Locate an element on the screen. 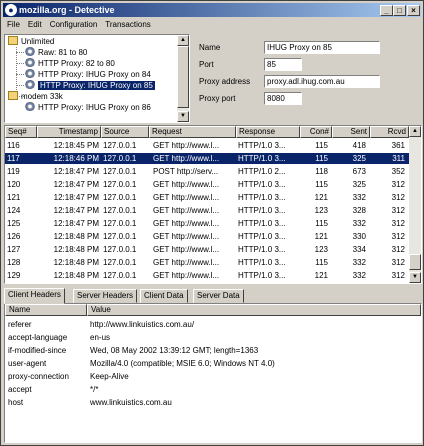  column-header-rcvd: Rcvd is located at coordinates (389, 132).